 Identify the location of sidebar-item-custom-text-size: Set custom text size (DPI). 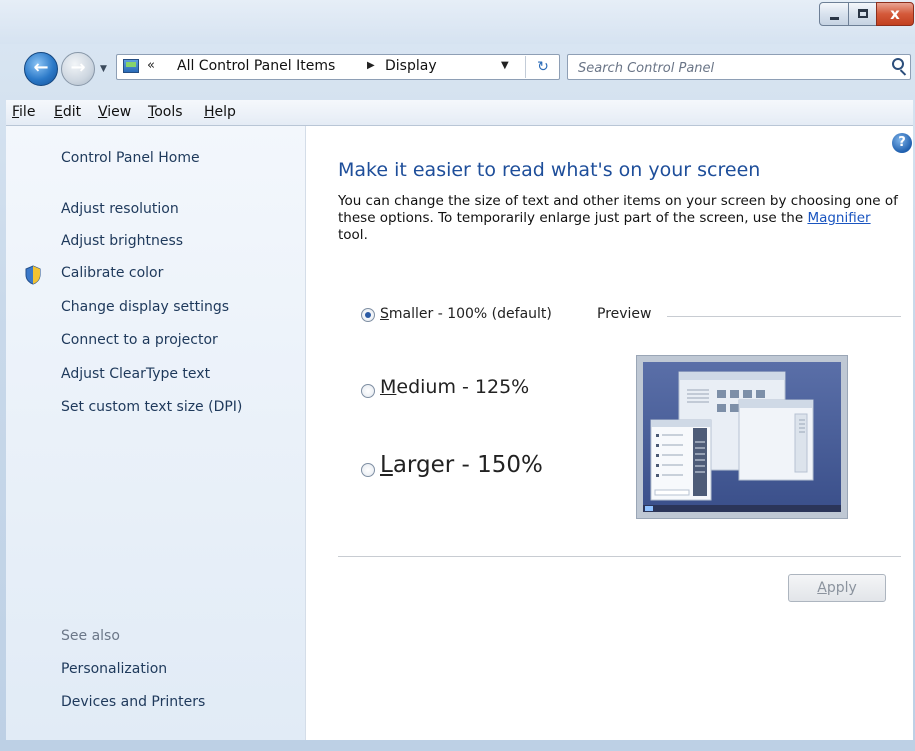
(151, 407).